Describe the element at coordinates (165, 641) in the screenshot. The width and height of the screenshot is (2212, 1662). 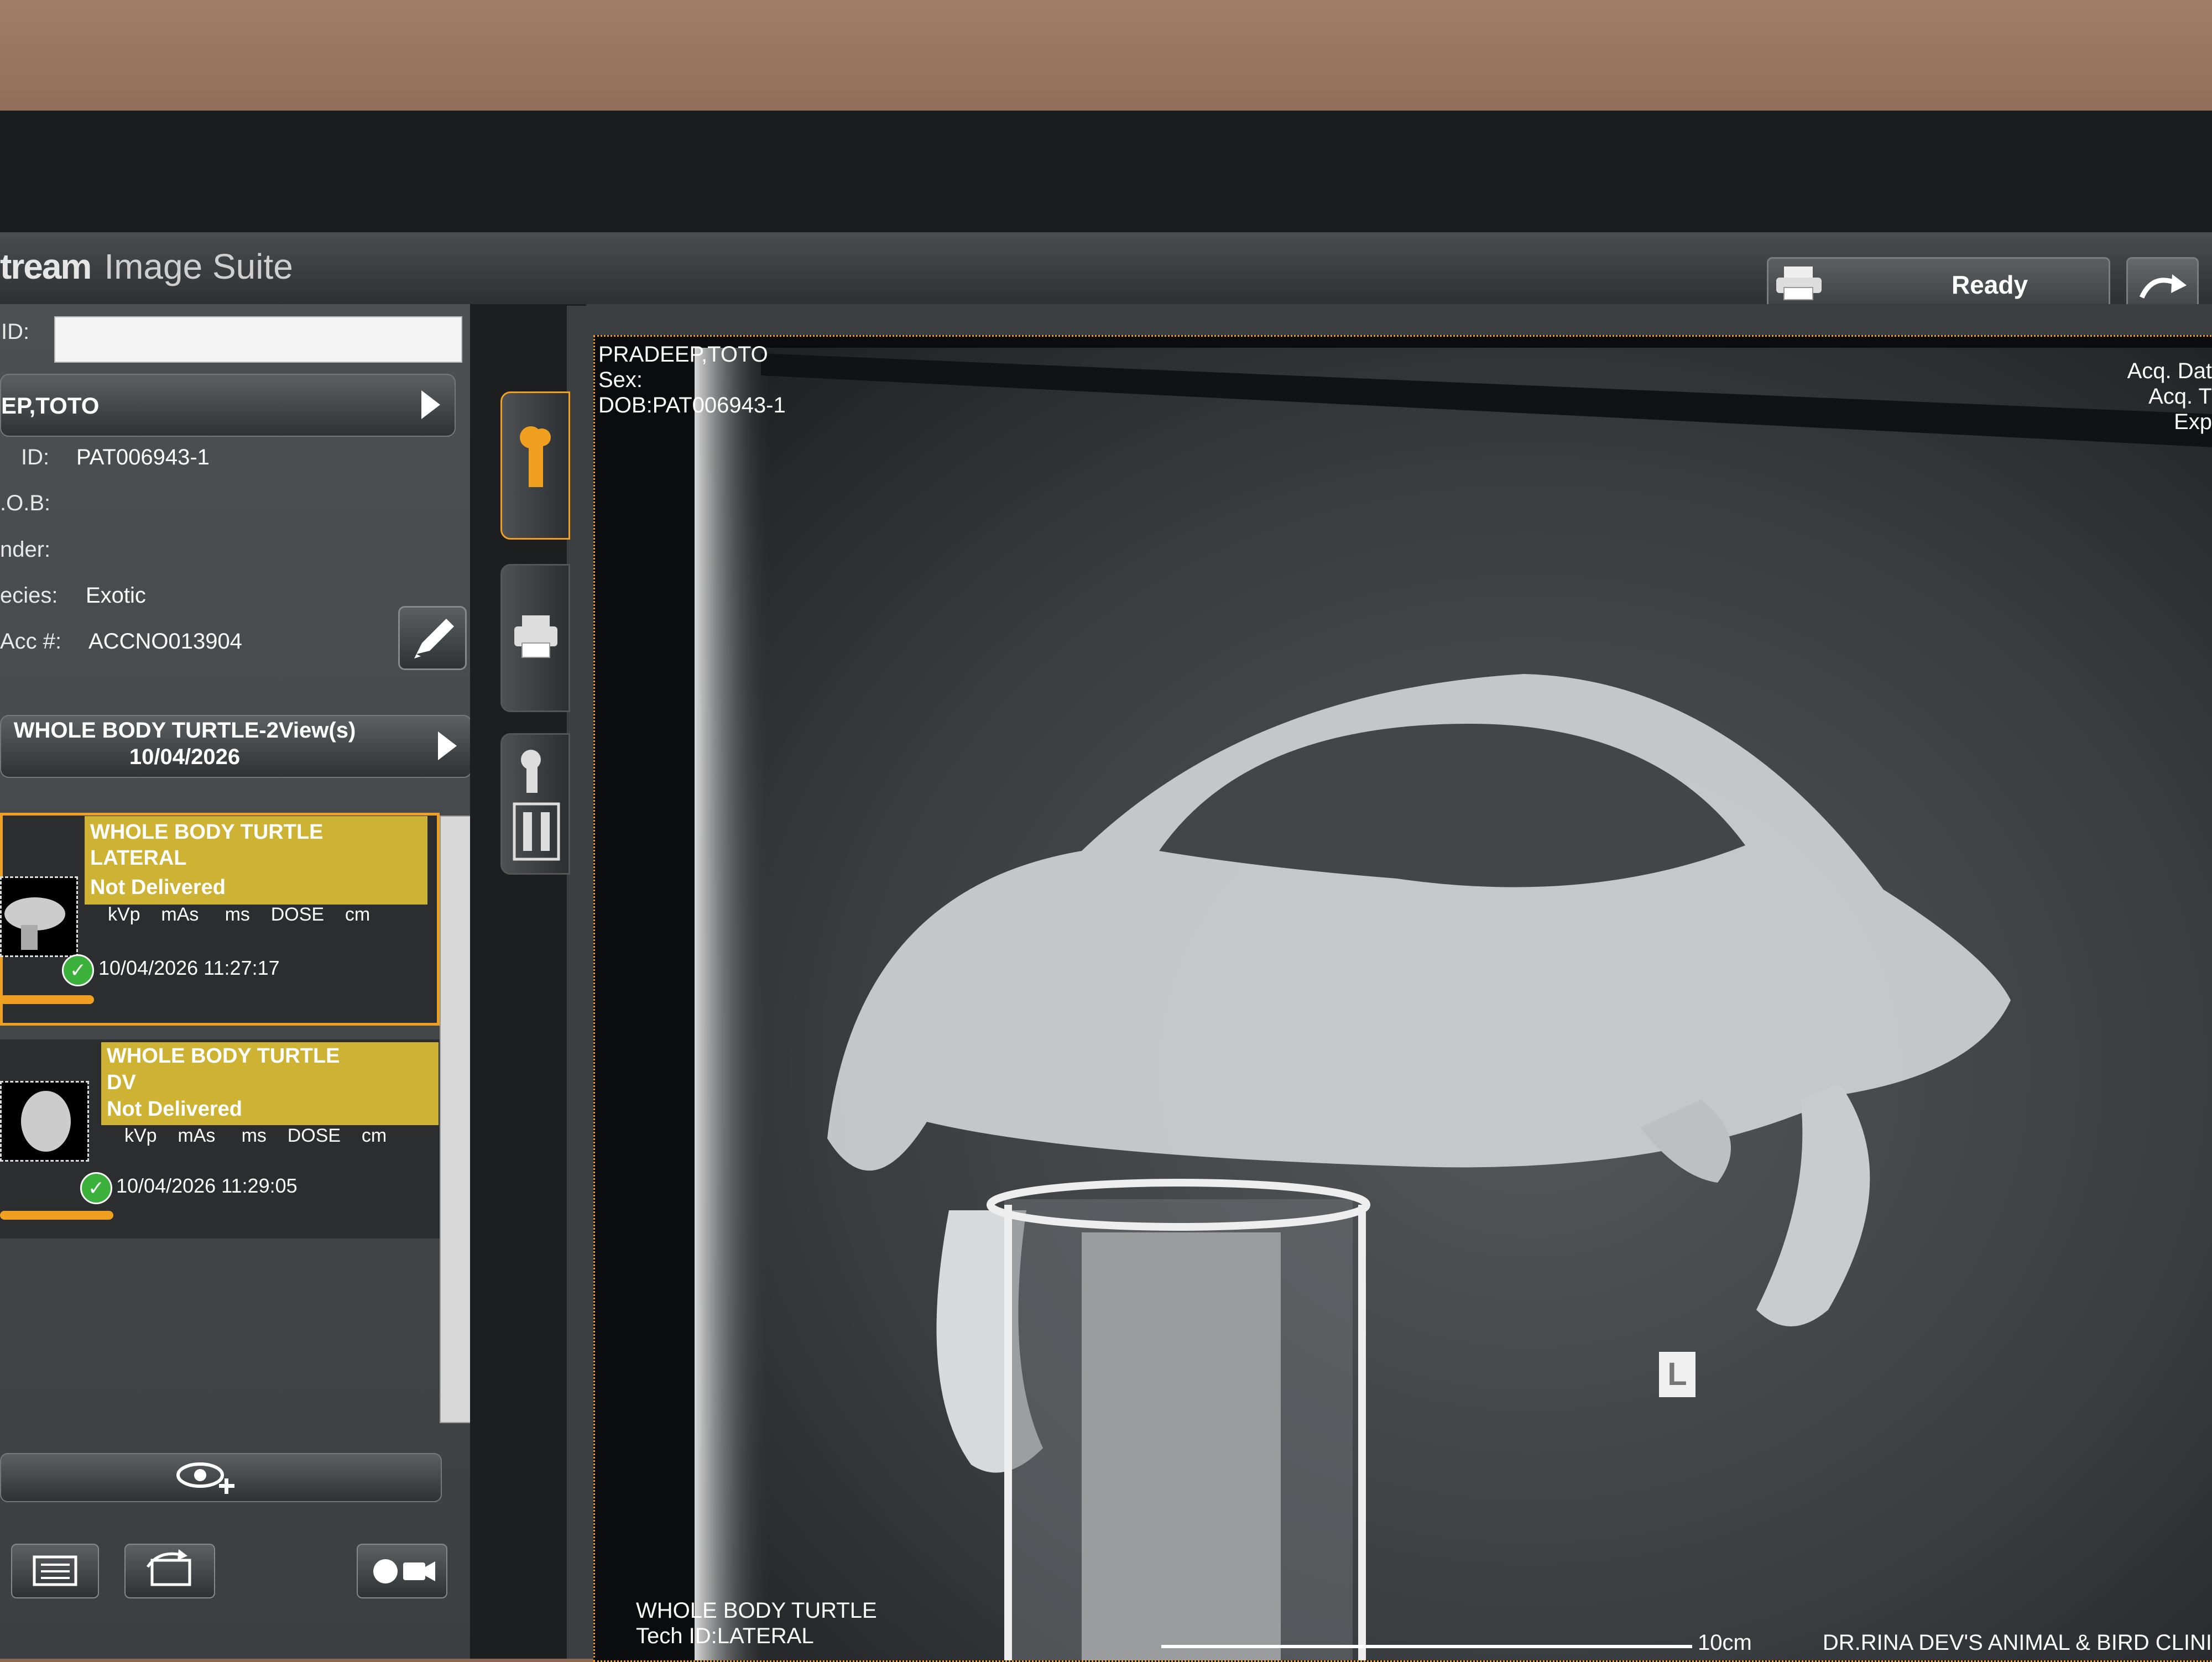
I see `accession-value: ACCNO013904` at that location.